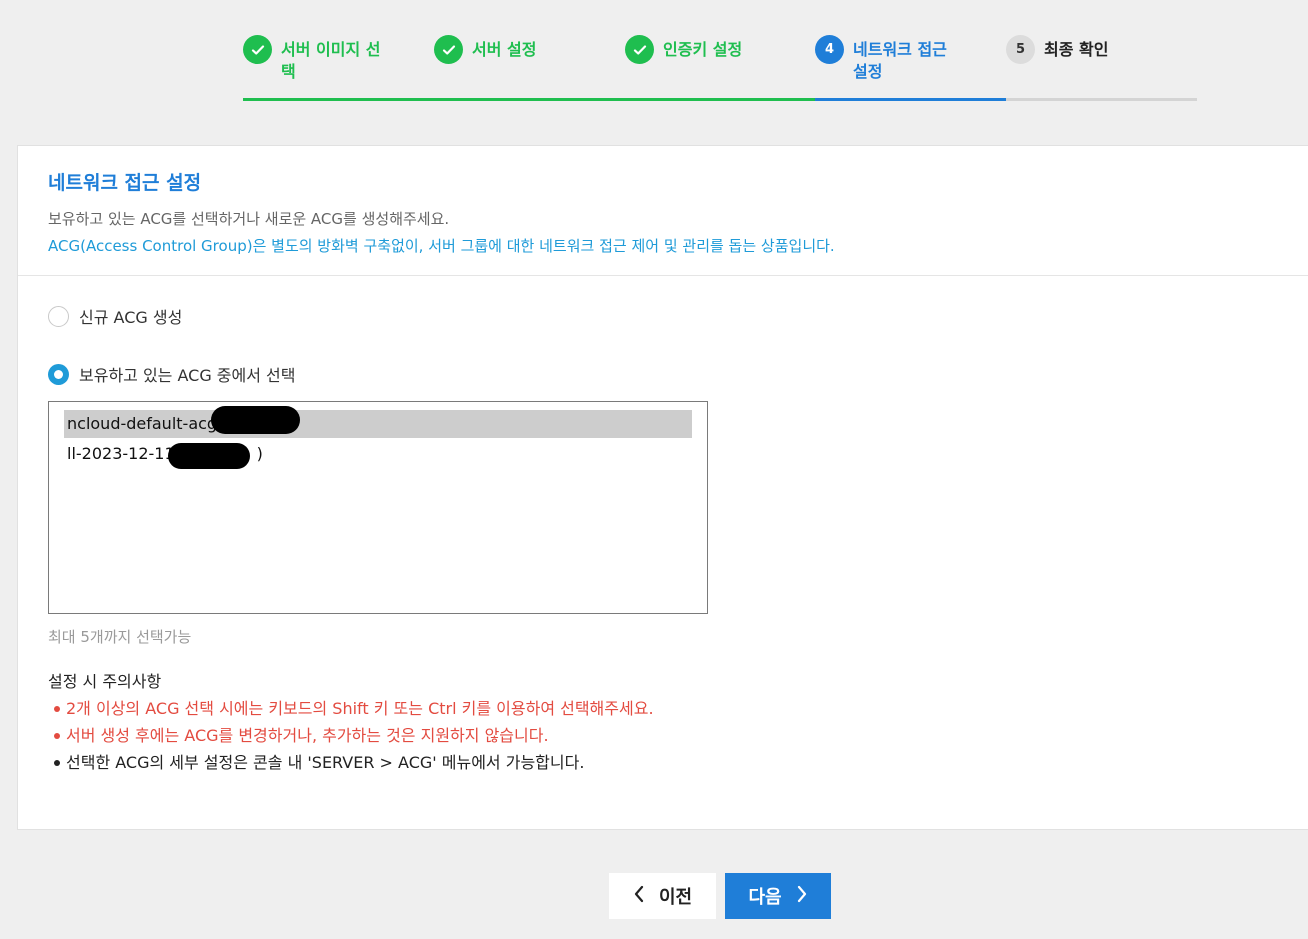 This screenshot has width=1308, height=939. Describe the element at coordinates (1020, 49) in the screenshot. I see `step-number: 5` at that location.